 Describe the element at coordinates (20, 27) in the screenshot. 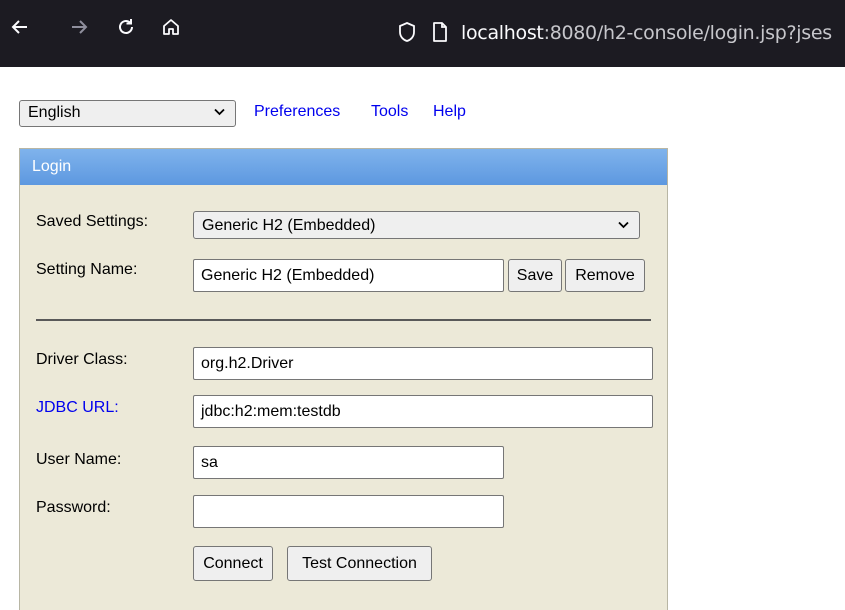

I see `back-arrow-icon` at that location.